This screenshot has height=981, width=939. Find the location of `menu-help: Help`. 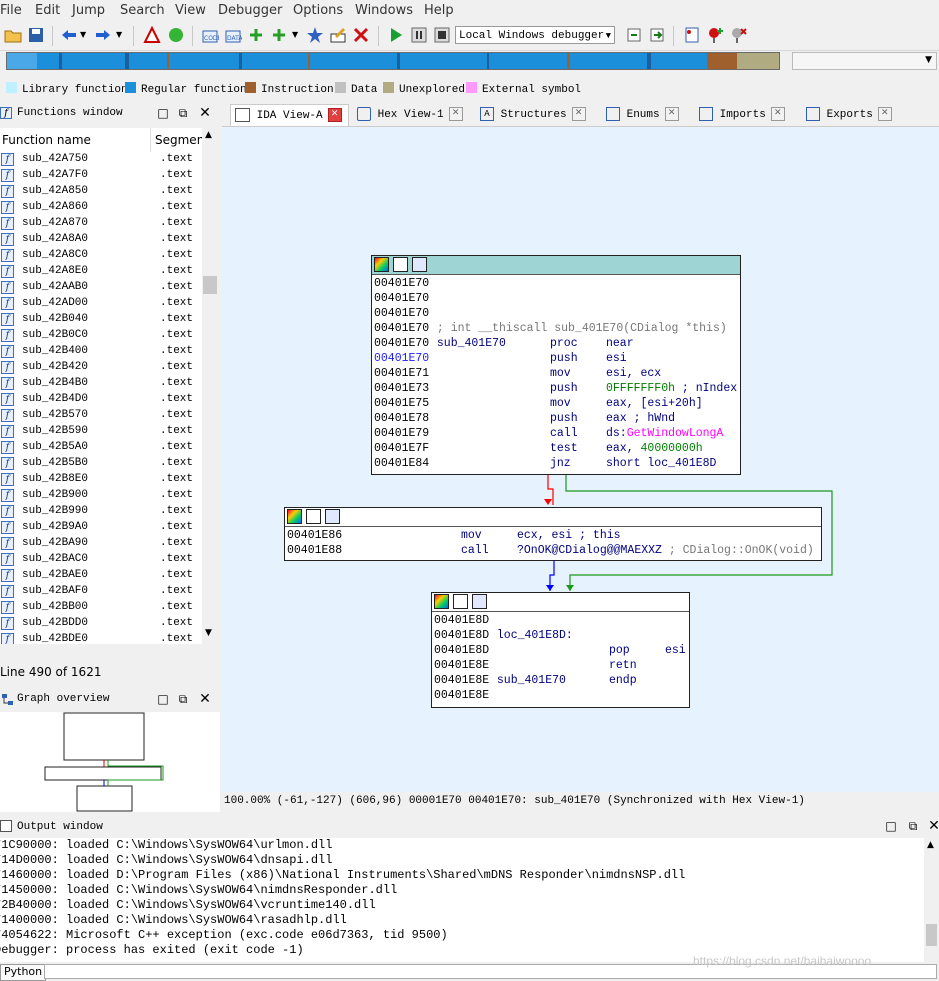

menu-help: Help is located at coordinates (439, 10).